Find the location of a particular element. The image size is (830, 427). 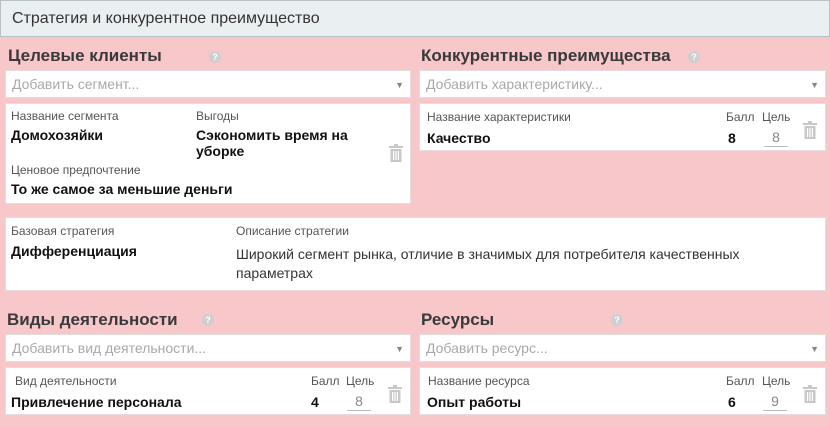

segment-name-label: Название сегмента is located at coordinates (65, 116).